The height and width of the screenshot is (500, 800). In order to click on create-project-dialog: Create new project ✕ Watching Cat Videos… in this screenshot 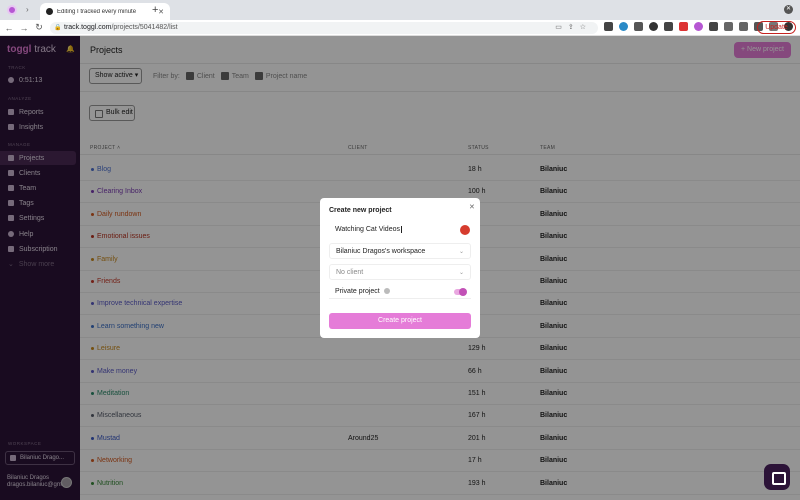, I will do `click(400, 268)`.